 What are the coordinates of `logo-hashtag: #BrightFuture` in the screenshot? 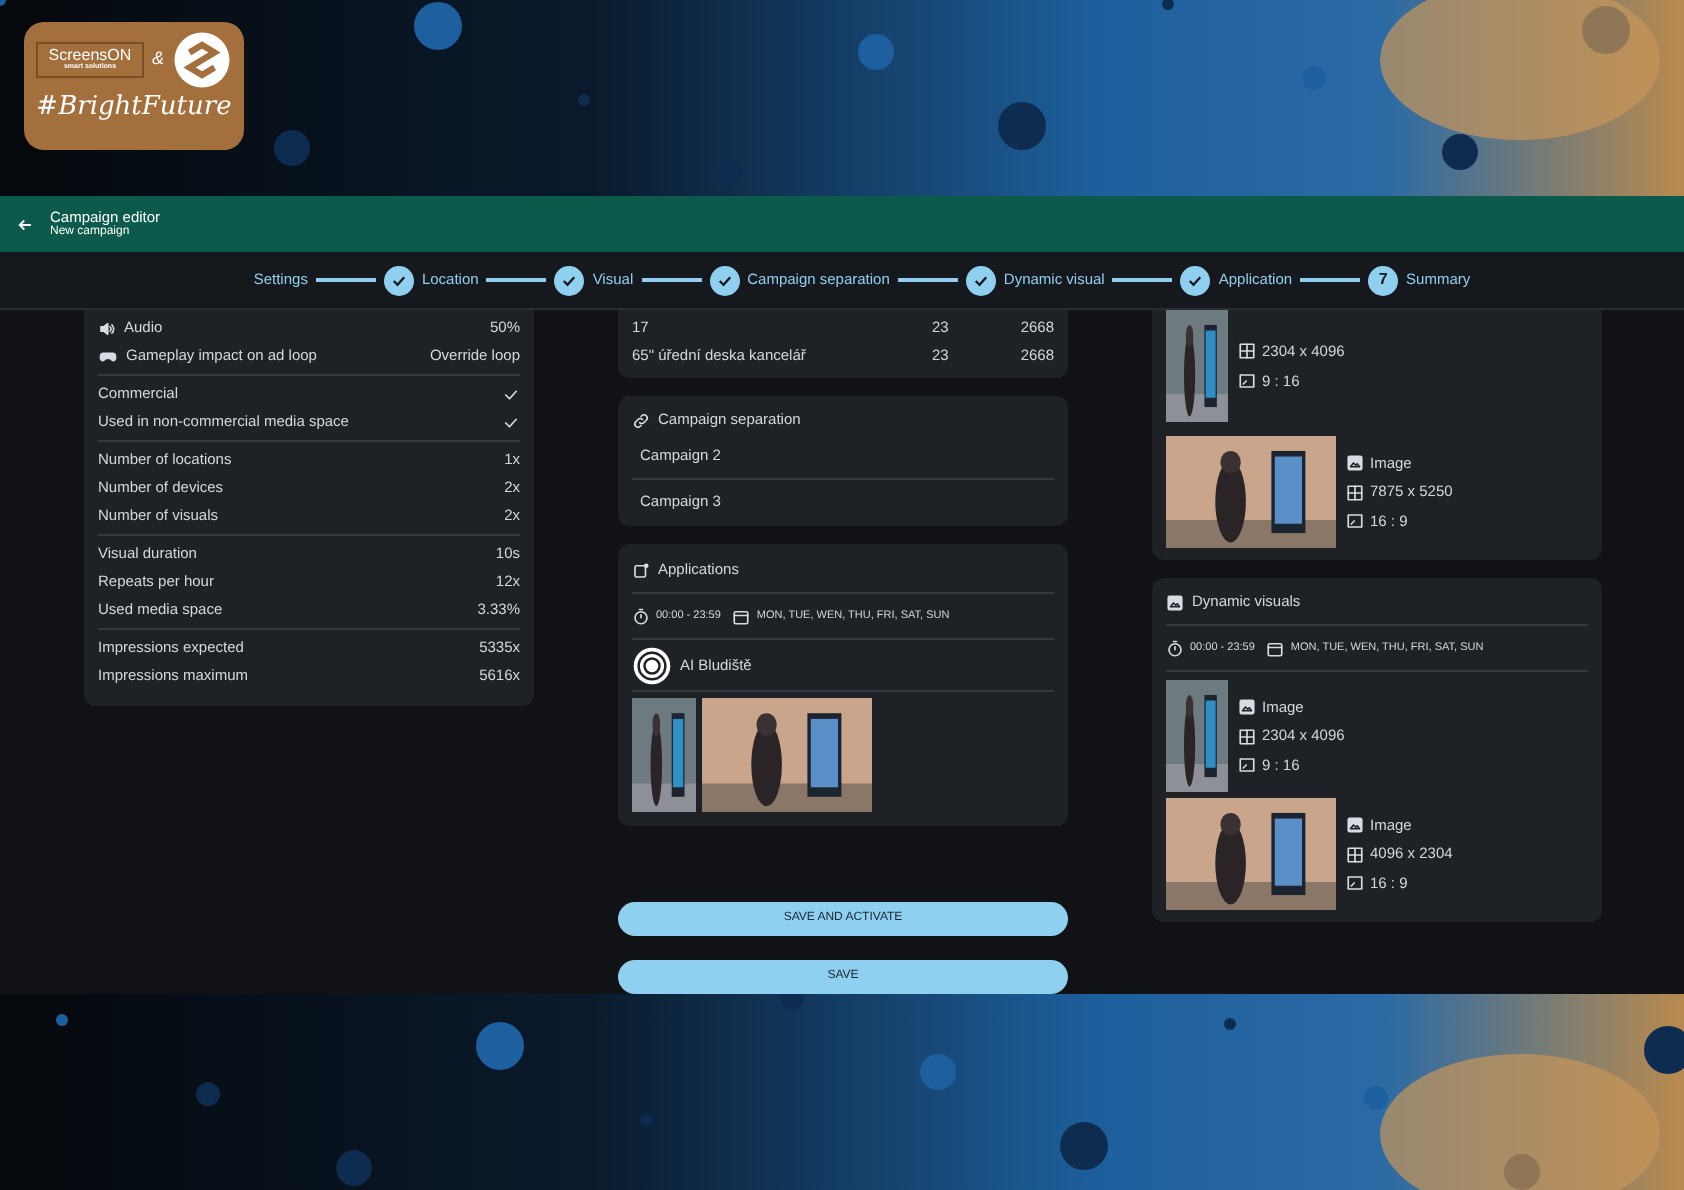 It's located at (134, 107).